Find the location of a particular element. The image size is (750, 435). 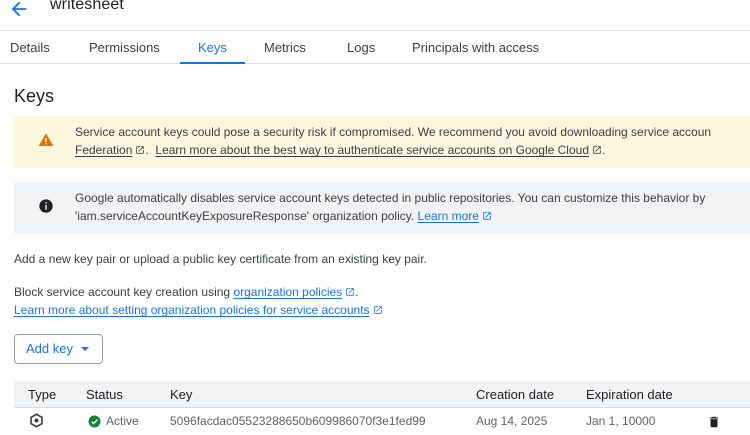

top-bar: writesheet is located at coordinates (375, 15).